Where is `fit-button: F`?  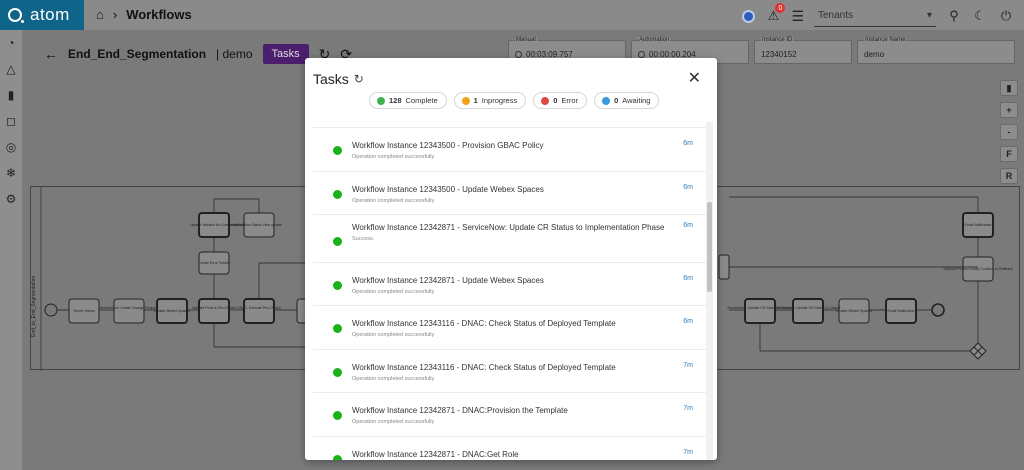
fit-button: F is located at coordinates (1009, 154).